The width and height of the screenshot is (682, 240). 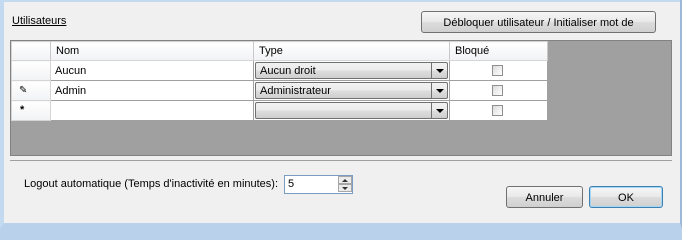 I want to click on users-section-title: Utilisateurs, so click(x=39, y=21).